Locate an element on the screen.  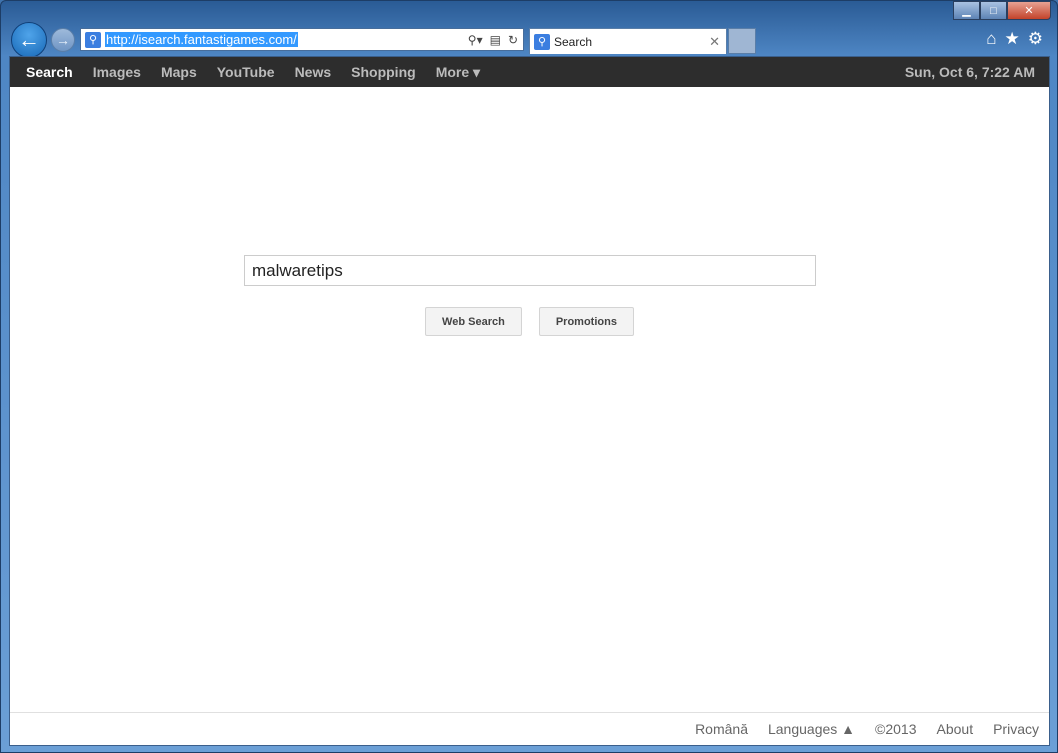
url-text: http://isearch.fantastigames.com/ is located at coordinates (201, 39).